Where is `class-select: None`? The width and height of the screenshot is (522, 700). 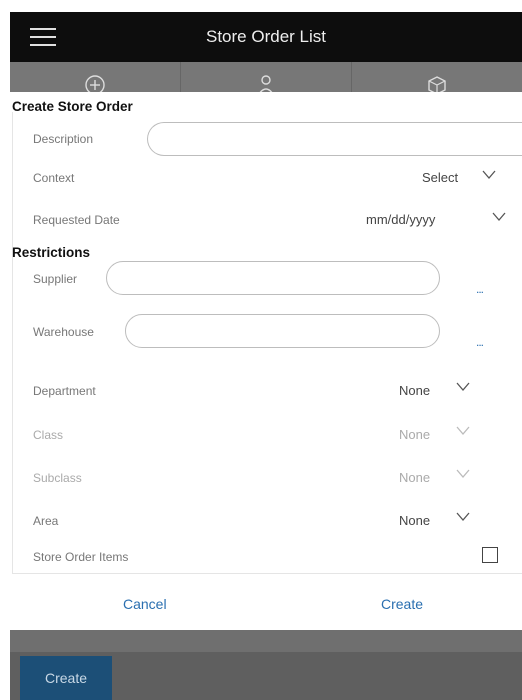
class-select: None is located at coordinates (414, 434).